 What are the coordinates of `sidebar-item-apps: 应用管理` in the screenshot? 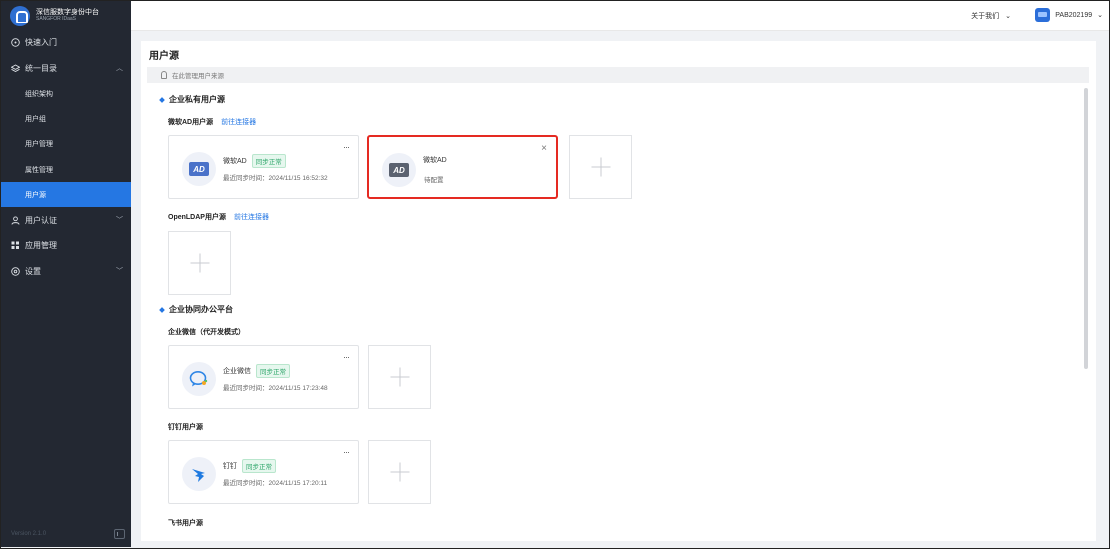 It's located at (66, 246).